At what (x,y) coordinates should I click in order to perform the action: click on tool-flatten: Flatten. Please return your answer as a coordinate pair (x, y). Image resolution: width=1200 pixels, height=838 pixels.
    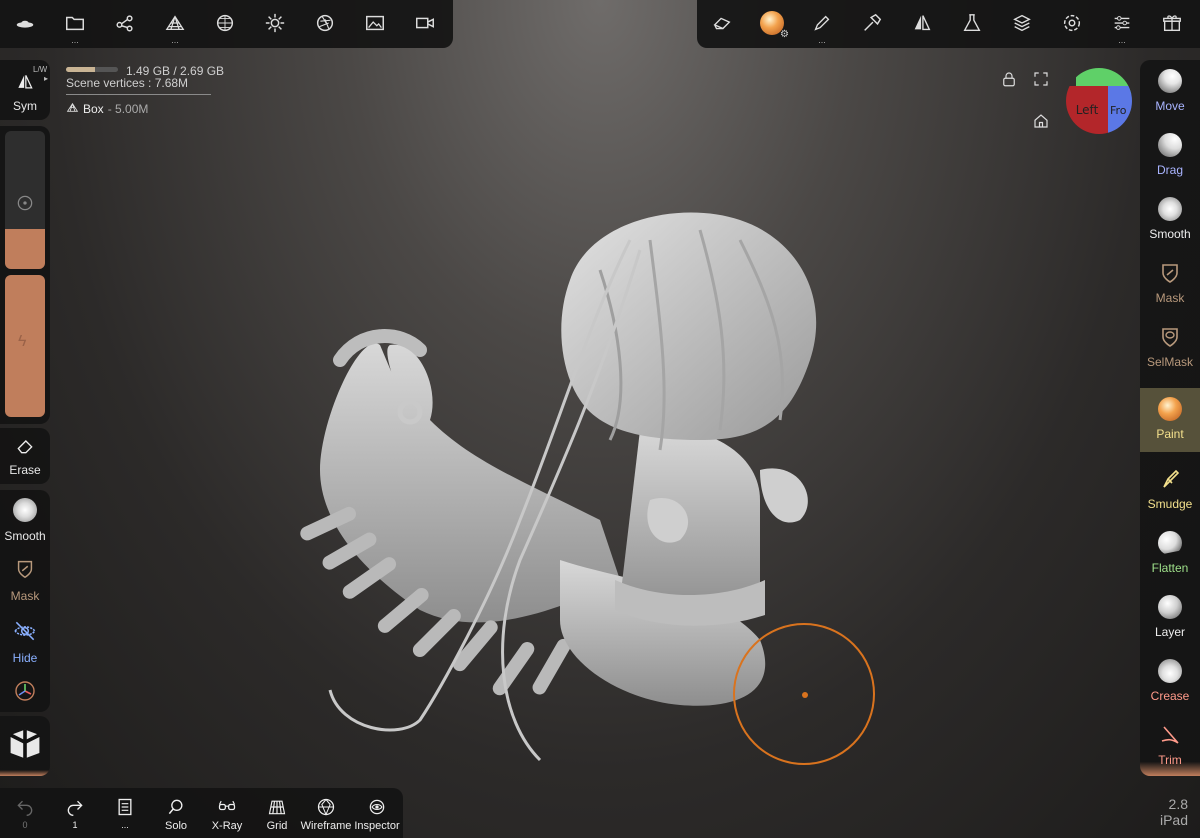
    Looking at the image, I should click on (1170, 553).